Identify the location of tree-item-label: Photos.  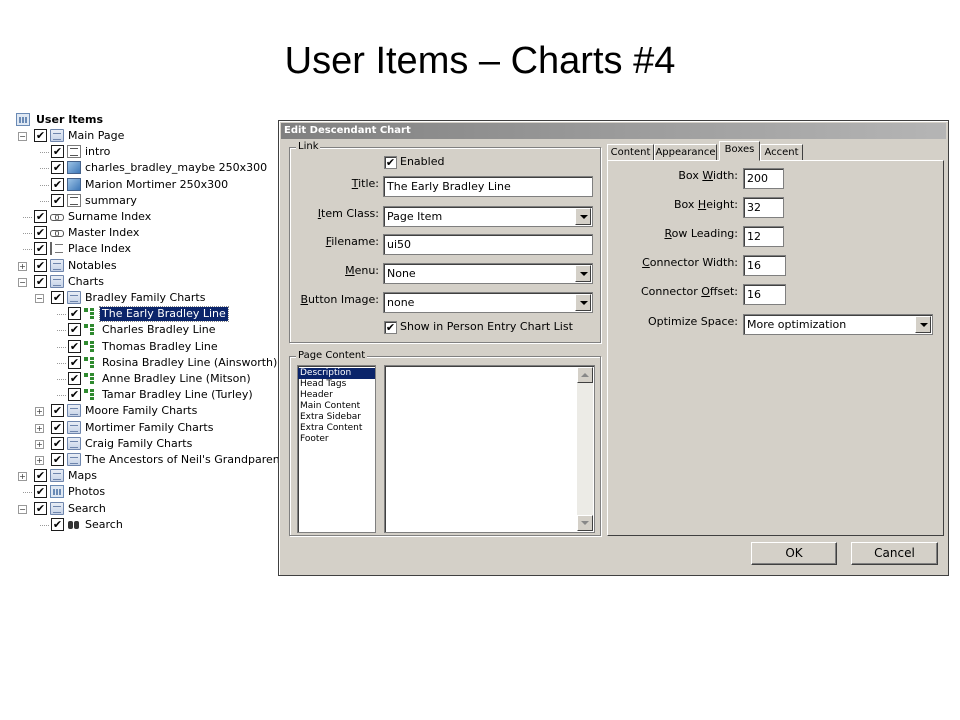
(86, 492).